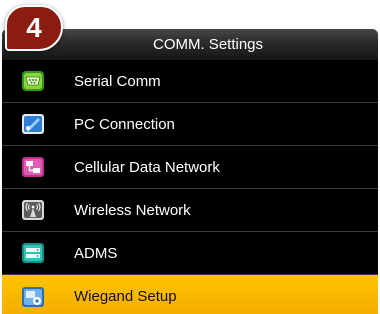  Describe the element at coordinates (132, 210) in the screenshot. I see `menu-item-label: Wireless Network` at that location.